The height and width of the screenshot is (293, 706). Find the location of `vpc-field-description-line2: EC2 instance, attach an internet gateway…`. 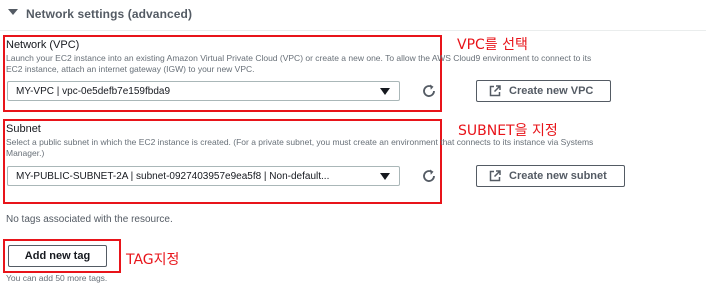

vpc-field-description-line2: EC2 instance, attach an internet gateway… is located at coordinates (130, 69).